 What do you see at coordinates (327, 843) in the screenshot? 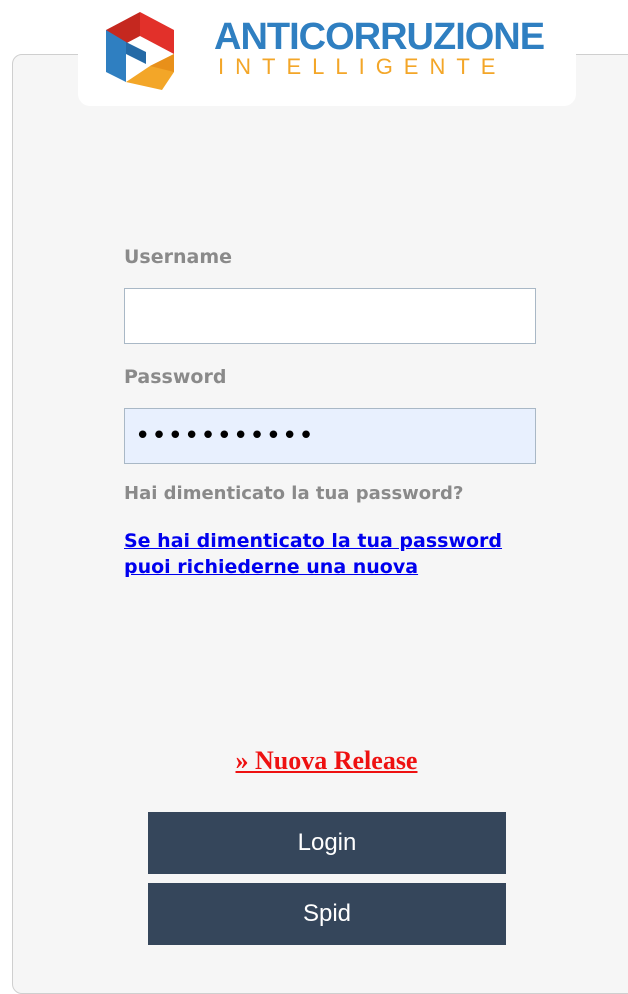
I see `login-button: Login` at bounding box center [327, 843].